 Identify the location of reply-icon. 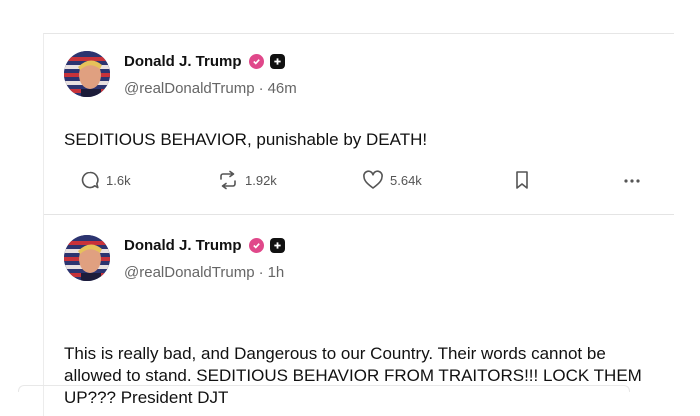
(90, 180).